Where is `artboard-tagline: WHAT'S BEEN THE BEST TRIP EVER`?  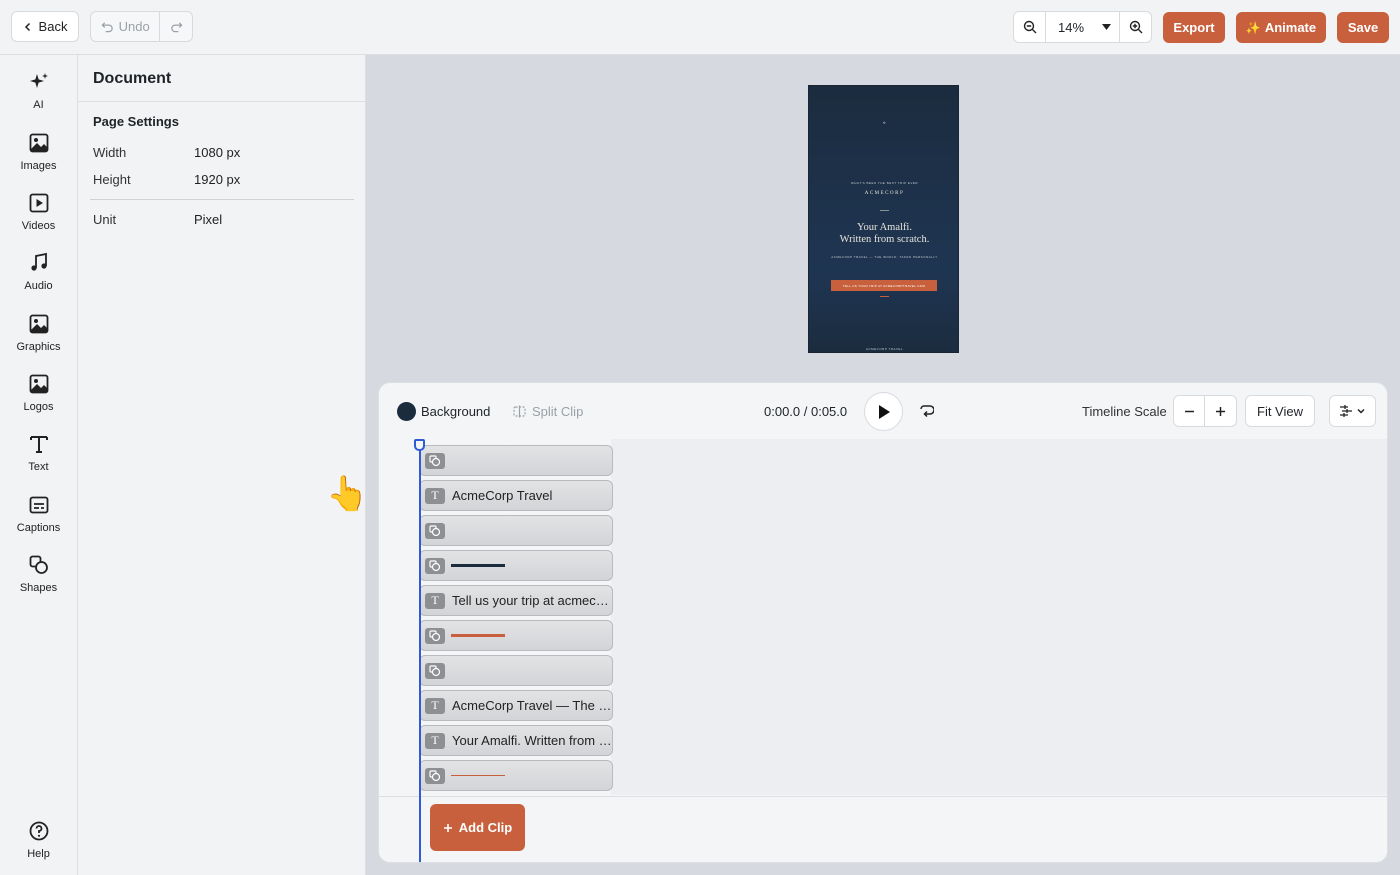
artboard-tagline: WHAT'S BEEN THE BEST TRIP EVER is located at coordinates (884, 183).